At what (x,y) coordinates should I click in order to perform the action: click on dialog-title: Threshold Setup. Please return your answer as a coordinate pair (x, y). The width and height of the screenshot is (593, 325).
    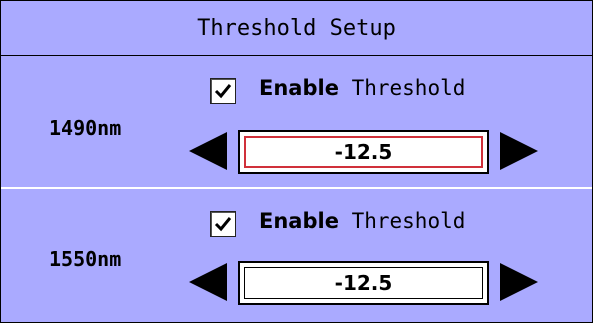
    Looking at the image, I should click on (296, 28).